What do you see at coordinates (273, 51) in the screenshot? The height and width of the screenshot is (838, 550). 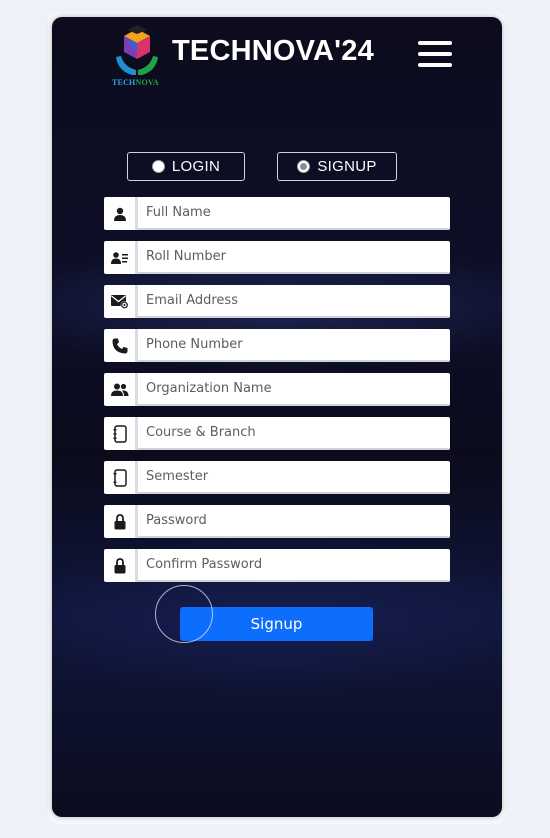 I see `brand-title: TECHNOVA'24` at bounding box center [273, 51].